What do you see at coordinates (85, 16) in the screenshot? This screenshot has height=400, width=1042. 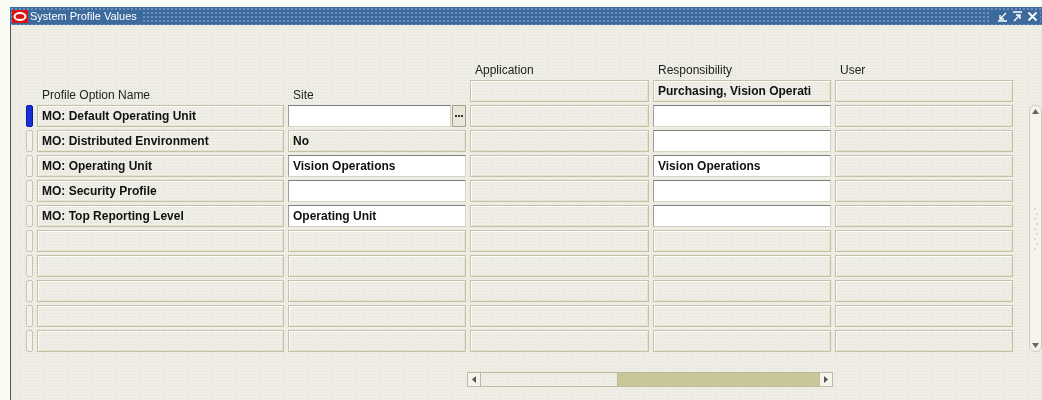 I see `window-title: System Profile Values` at bounding box center [85, 16].